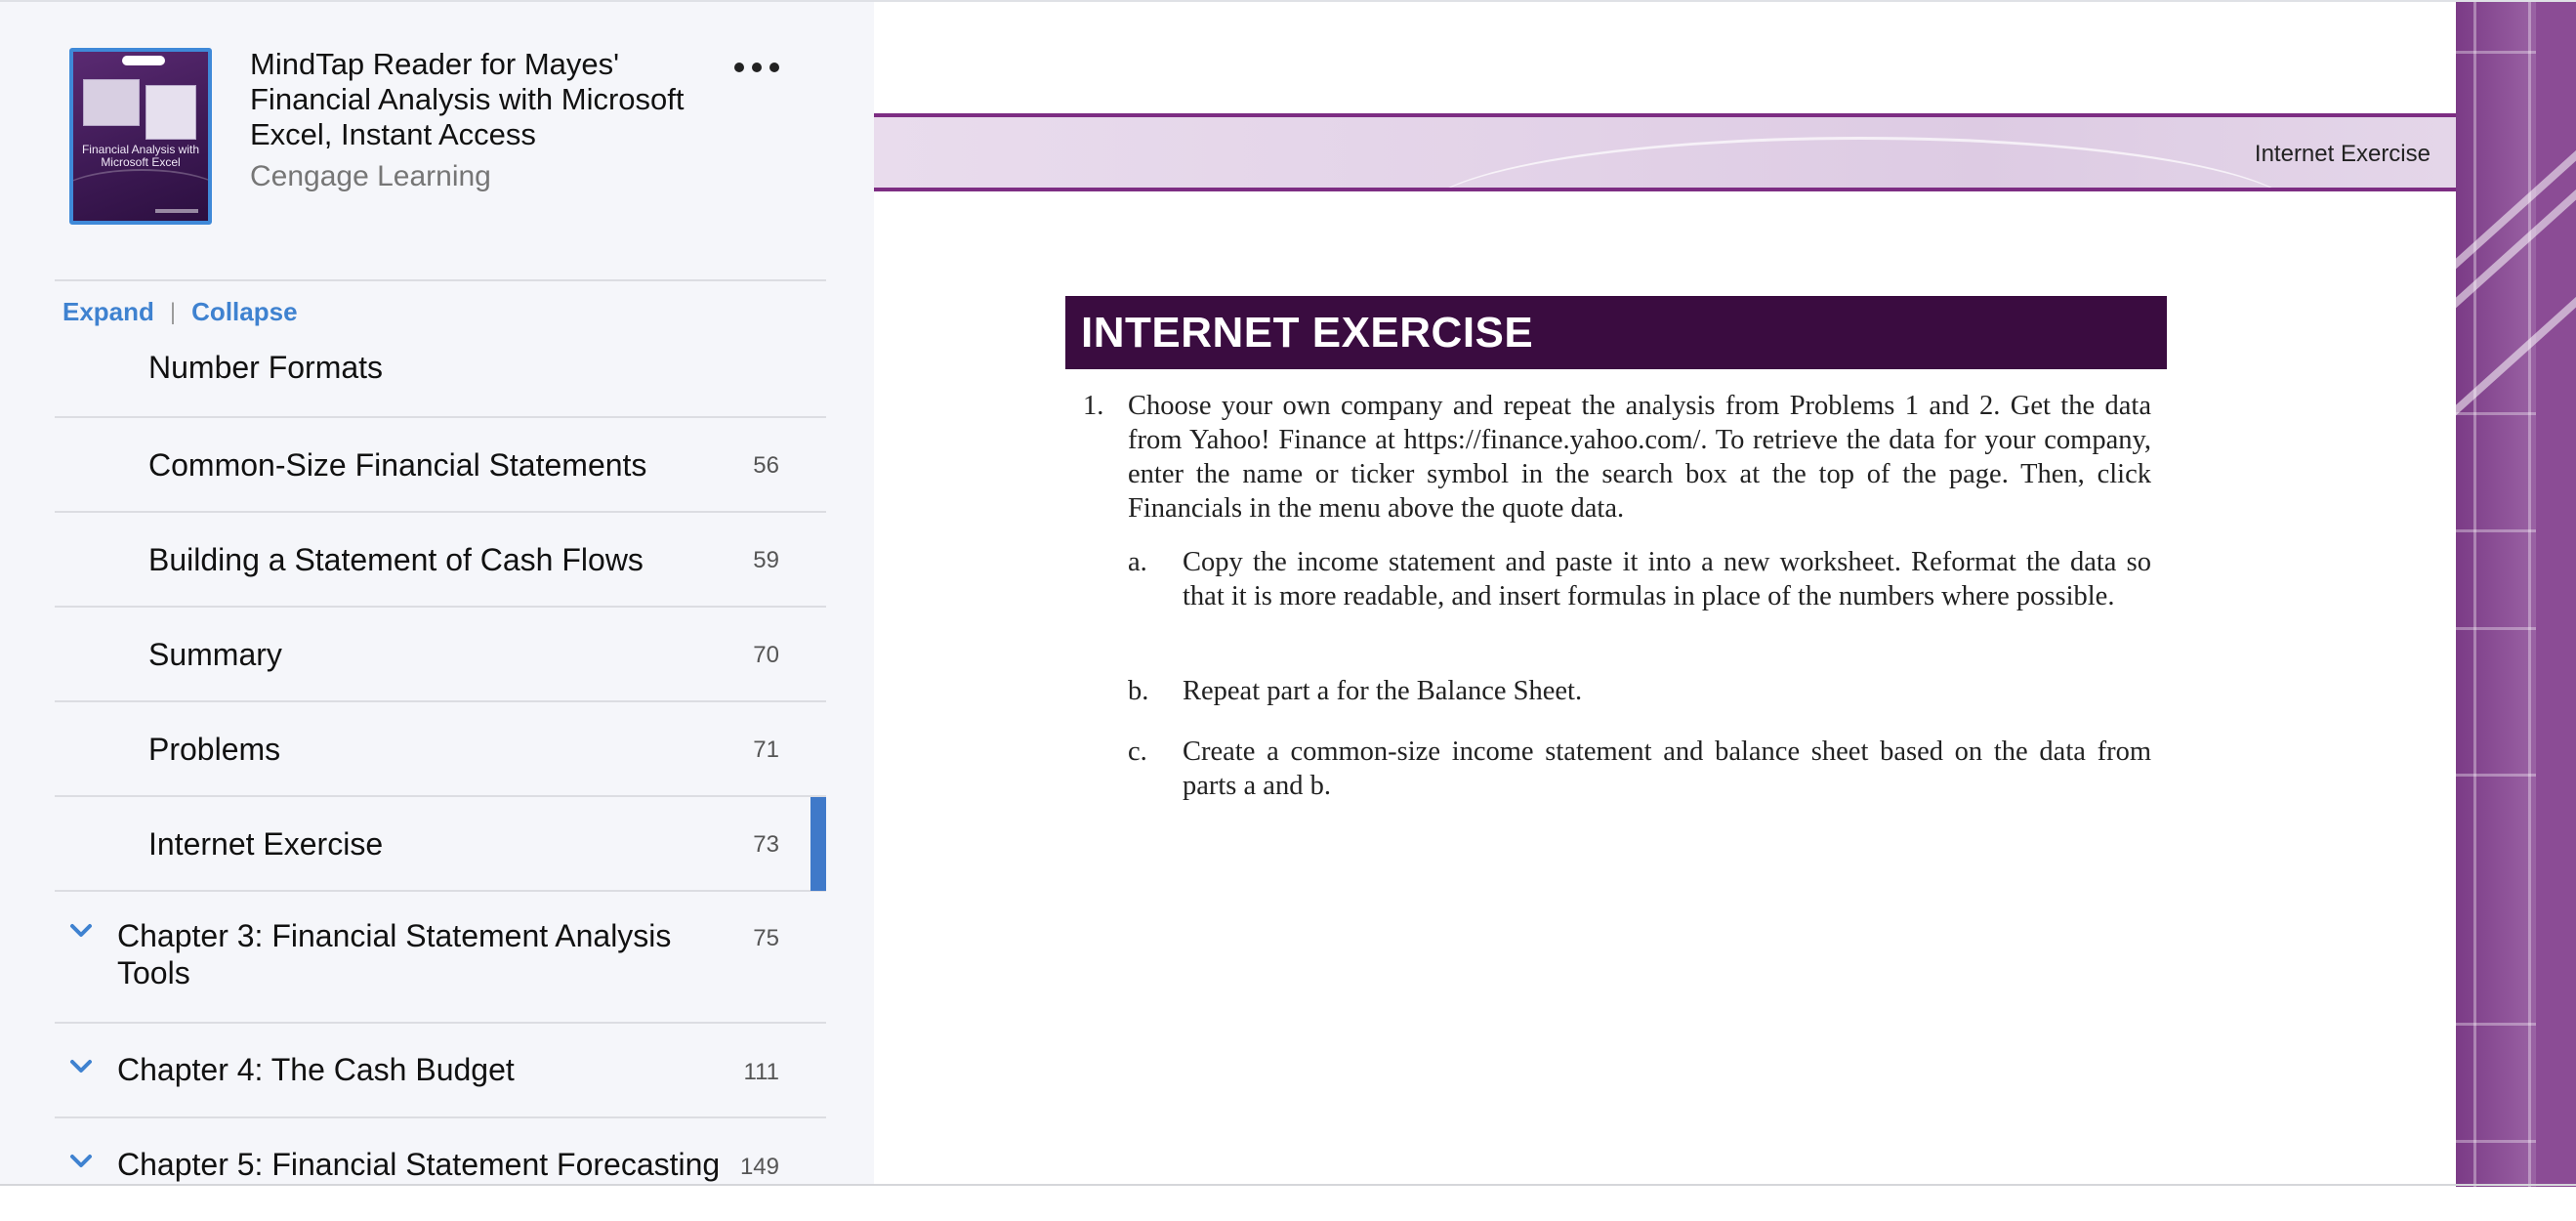 Image resolution: width=2576 pixels, height=1221 pixels. What do you see at coordinates (766, 655) in the screenshot?
I see `toc-item-page: 70` at bounding box center [766, 655].